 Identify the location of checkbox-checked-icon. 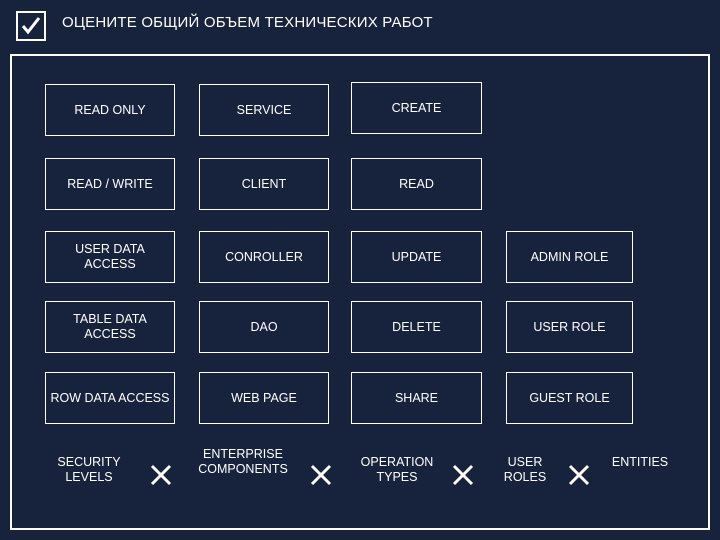
(31, 26).